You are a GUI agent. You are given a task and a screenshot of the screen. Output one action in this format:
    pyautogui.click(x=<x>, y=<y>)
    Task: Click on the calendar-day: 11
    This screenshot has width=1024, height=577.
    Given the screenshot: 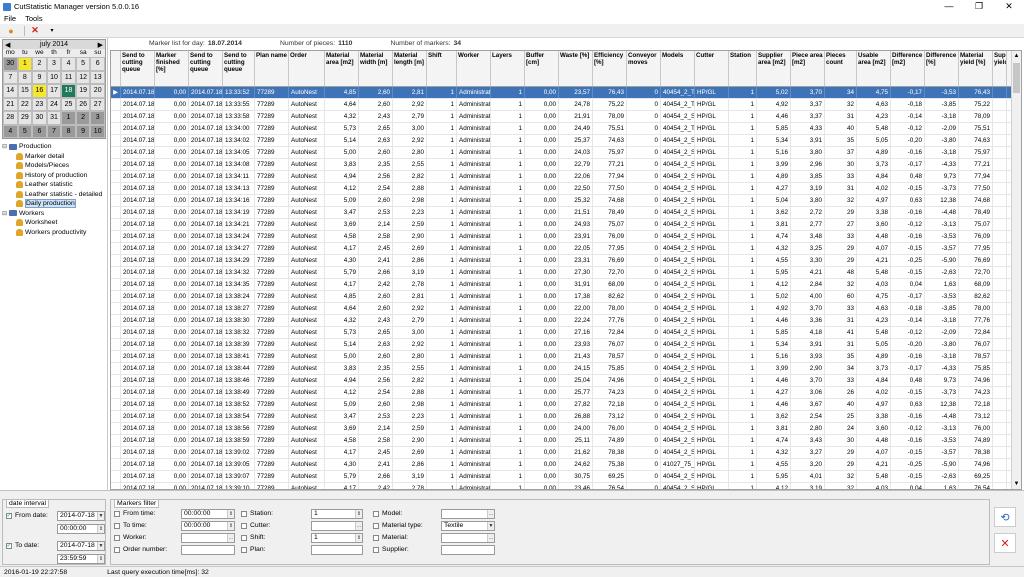 What is the action you would take?
    pyautogui.click(x=68, y=77)
    